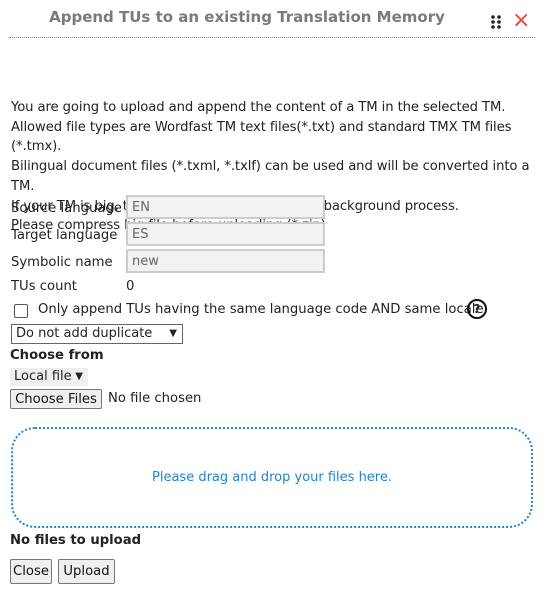 This screenshot has height=590, width=547. I want to click on source-select-value: Local file, so click(43, 376).